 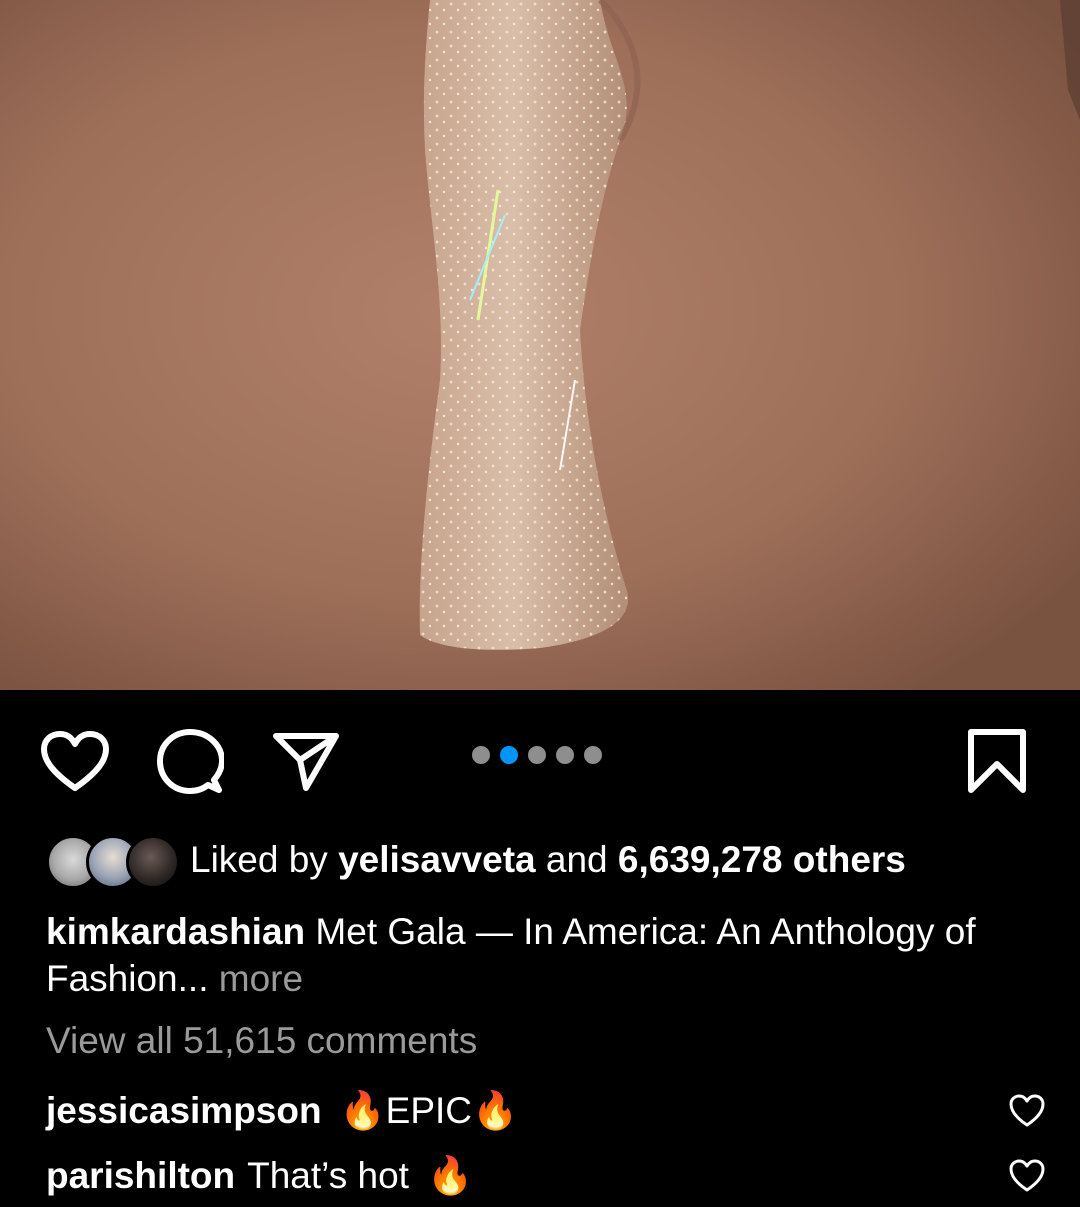 What do you see at coordinates (546, 1176) in the screenshot?
I see `comment-row: parishilton That’s hot 🔥` at bounding box center [546, 1176].